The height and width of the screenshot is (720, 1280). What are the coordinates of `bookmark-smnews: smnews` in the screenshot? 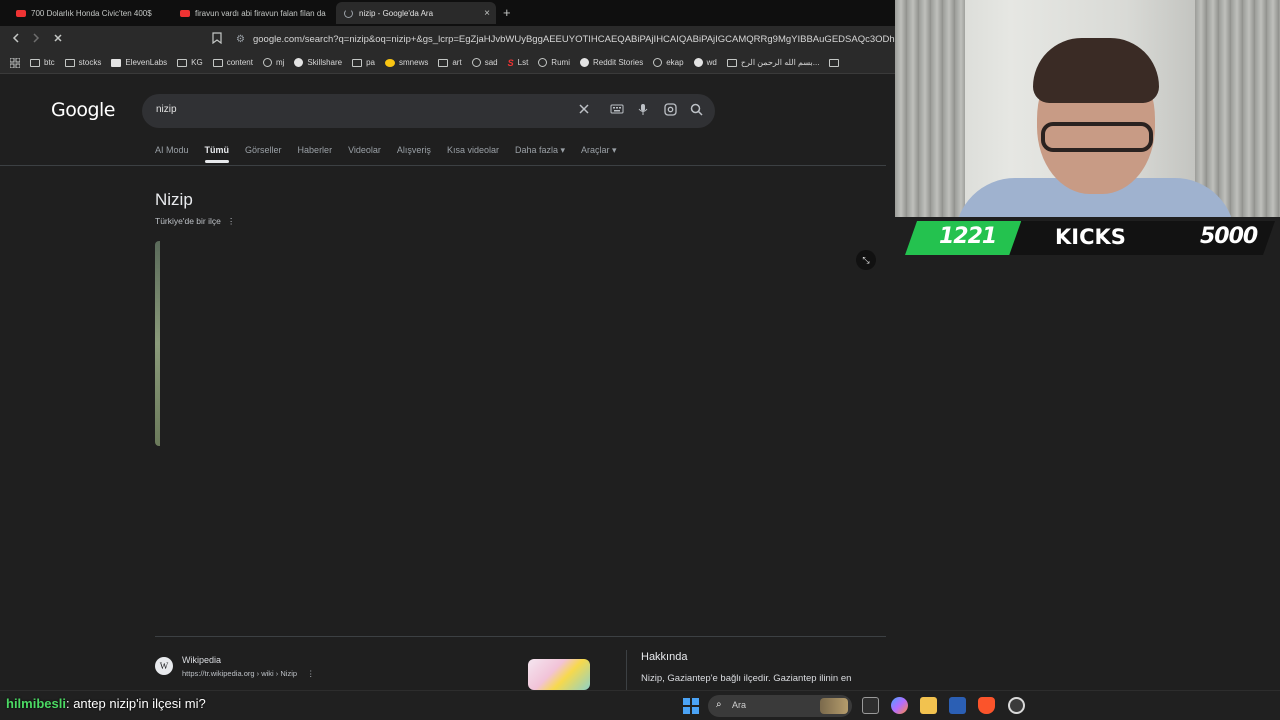 It's located at (406, 62).